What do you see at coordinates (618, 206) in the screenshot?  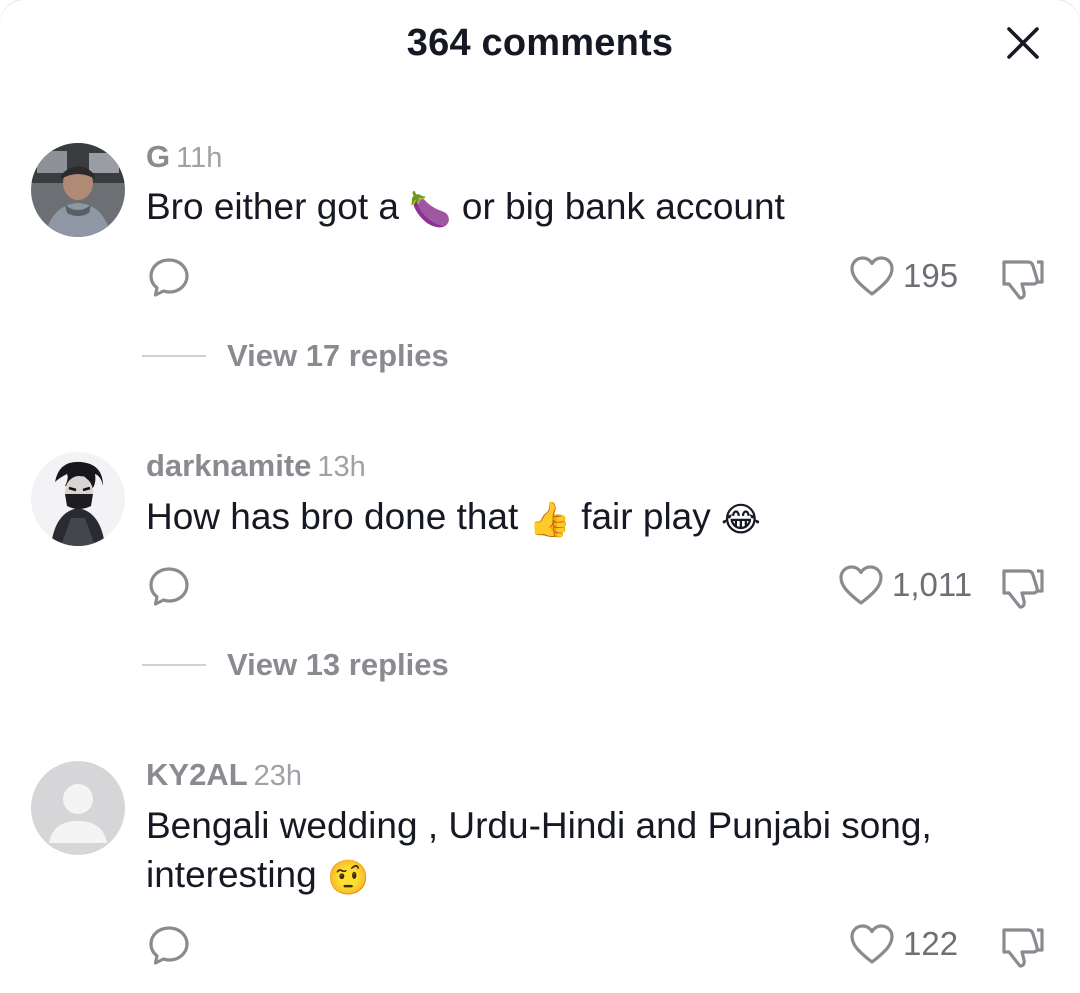 I see `comment-text-part: or big bank account` at bounding box center [618, 206].